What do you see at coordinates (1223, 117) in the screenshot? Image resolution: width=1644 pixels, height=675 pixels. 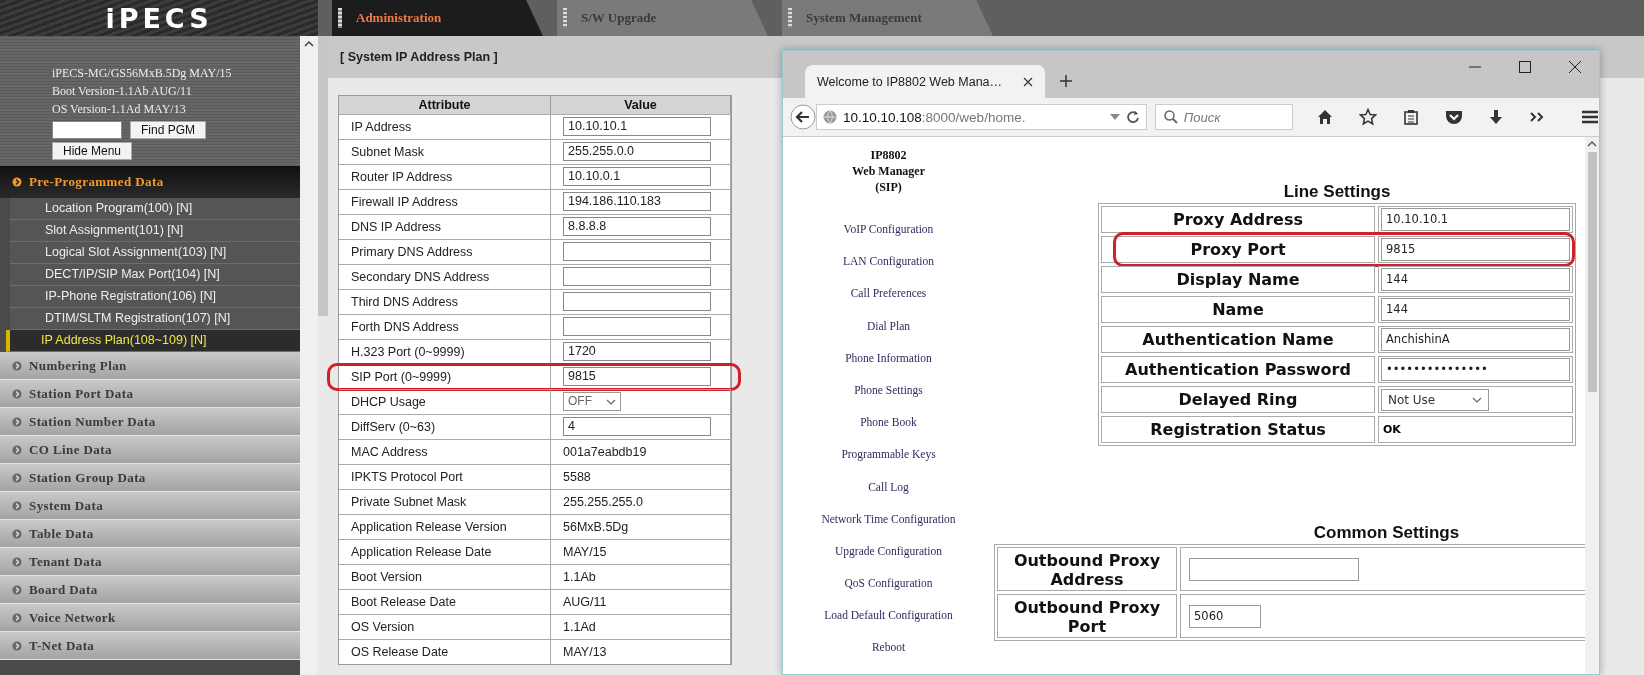 I see `search-field: Поиск` at bounding box center [1223, 117].